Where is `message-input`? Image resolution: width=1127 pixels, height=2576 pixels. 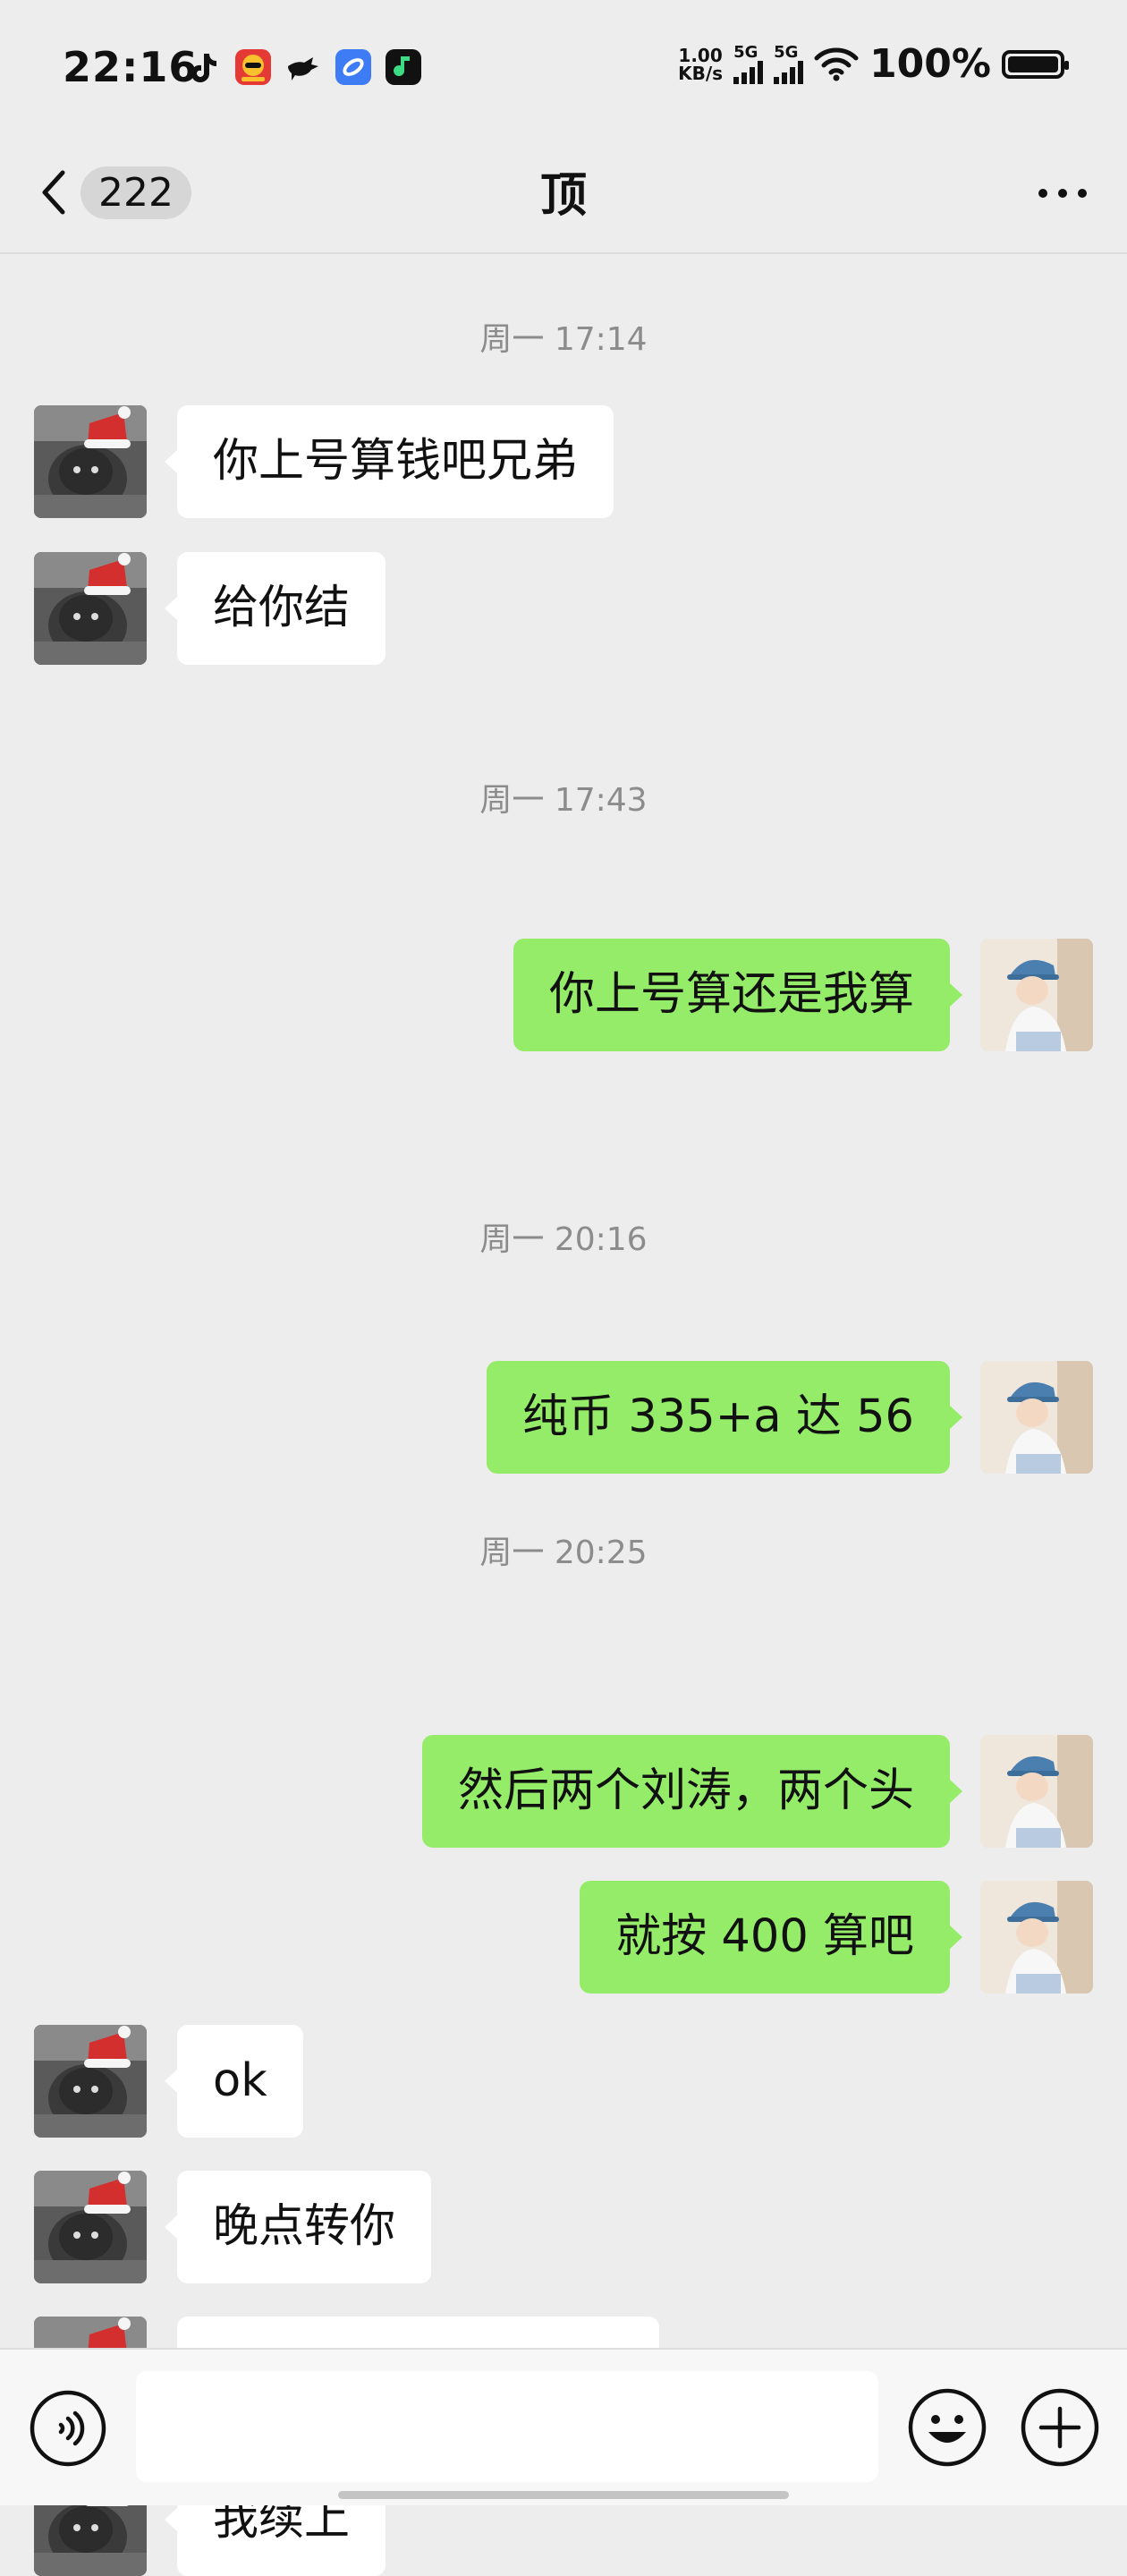
message-input is located at coordinates (507, 2426).